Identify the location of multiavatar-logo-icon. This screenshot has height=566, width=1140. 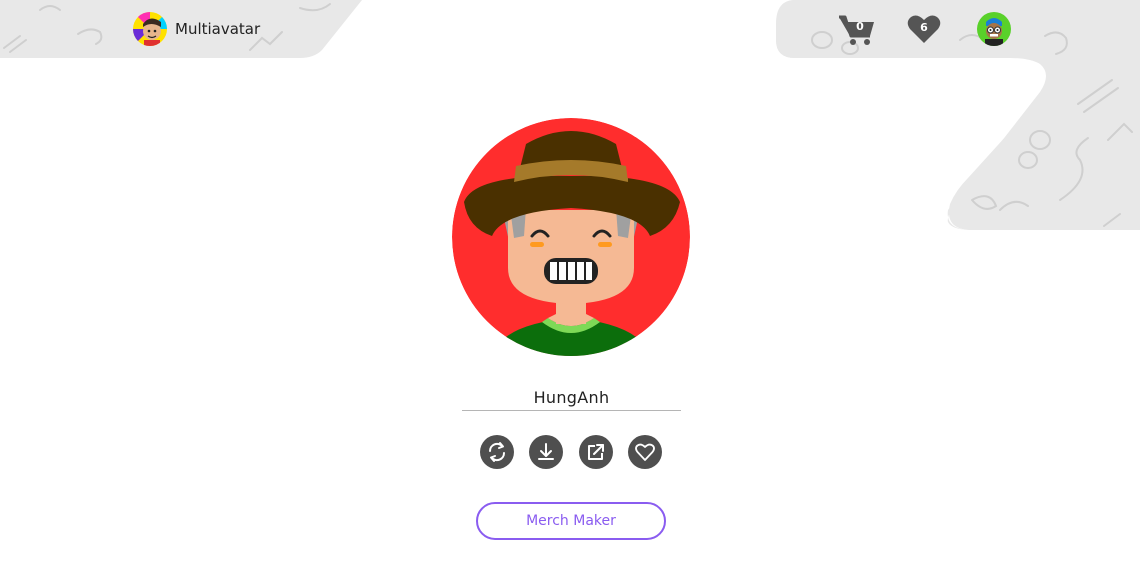
(150, 29).